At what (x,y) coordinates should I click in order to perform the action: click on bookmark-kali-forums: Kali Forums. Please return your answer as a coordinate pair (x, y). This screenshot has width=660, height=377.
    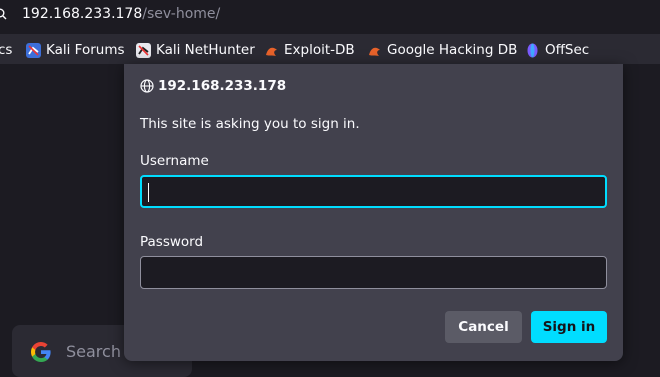
    Looking at the image, I should click on (75, 50).